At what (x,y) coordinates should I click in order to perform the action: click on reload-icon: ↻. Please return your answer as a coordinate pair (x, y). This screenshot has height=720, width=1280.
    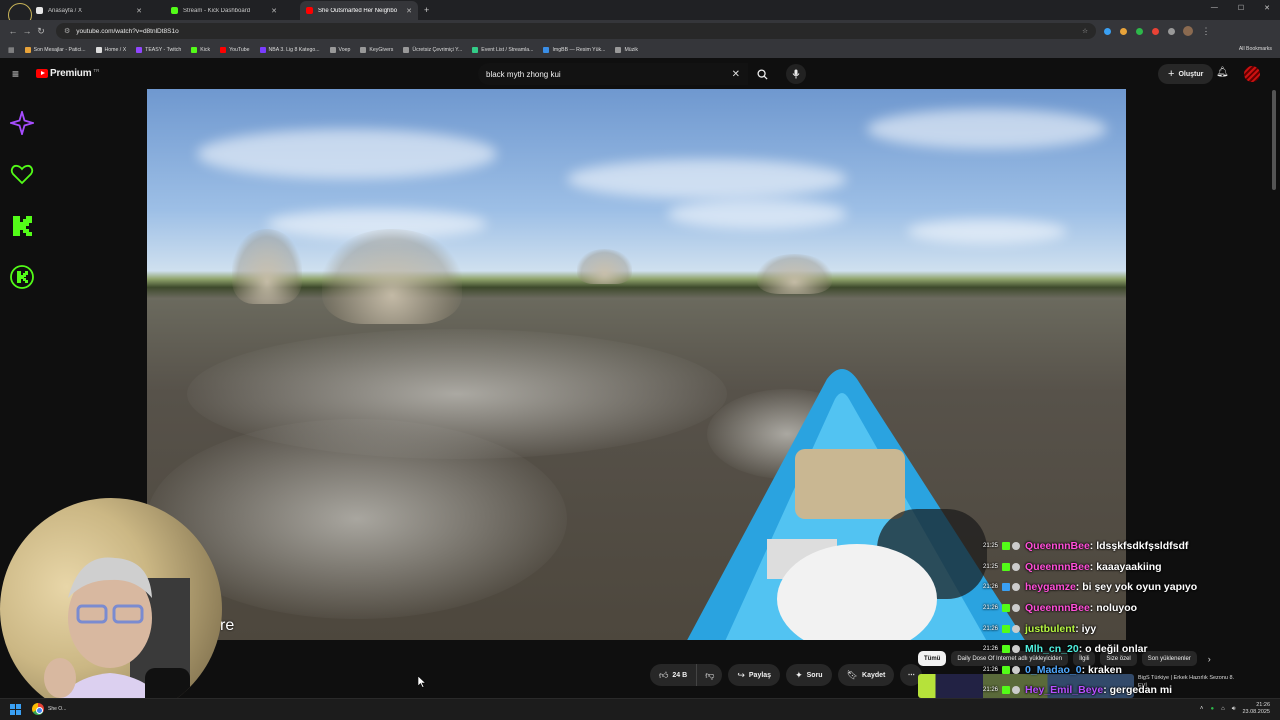
    Looking at the image, I should click on (41, 31).